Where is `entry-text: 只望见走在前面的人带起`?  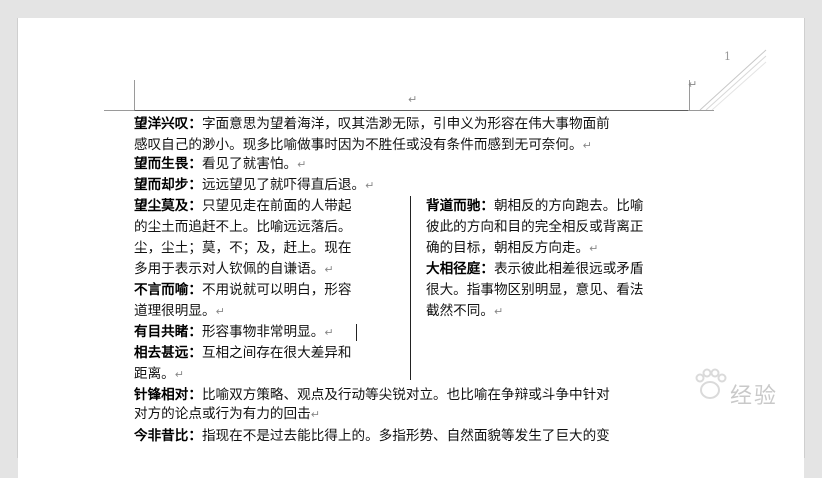
entry-text: 只望见走在前面的人带起 is located at coordinates (276, 206).